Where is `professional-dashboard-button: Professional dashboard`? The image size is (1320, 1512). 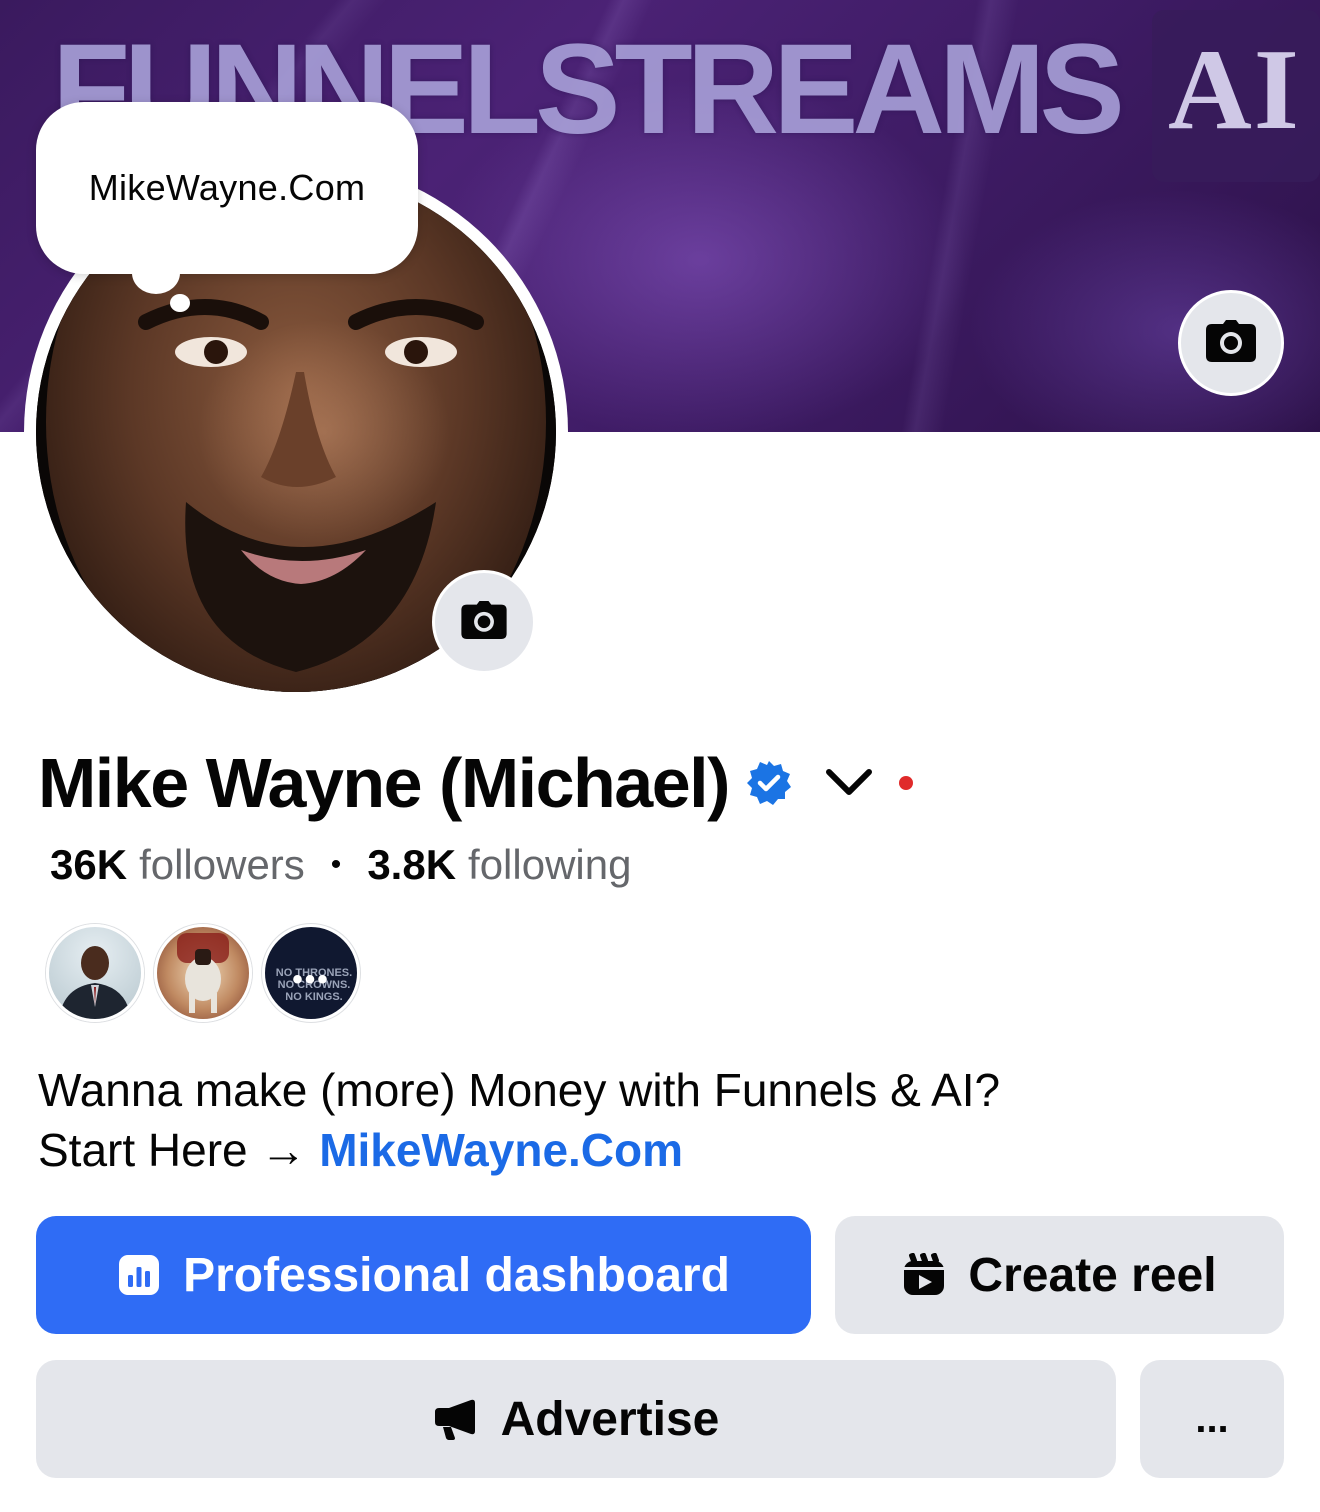 professional-dashboard-button: Professional dashboard is located at coordinates (423, 1275).